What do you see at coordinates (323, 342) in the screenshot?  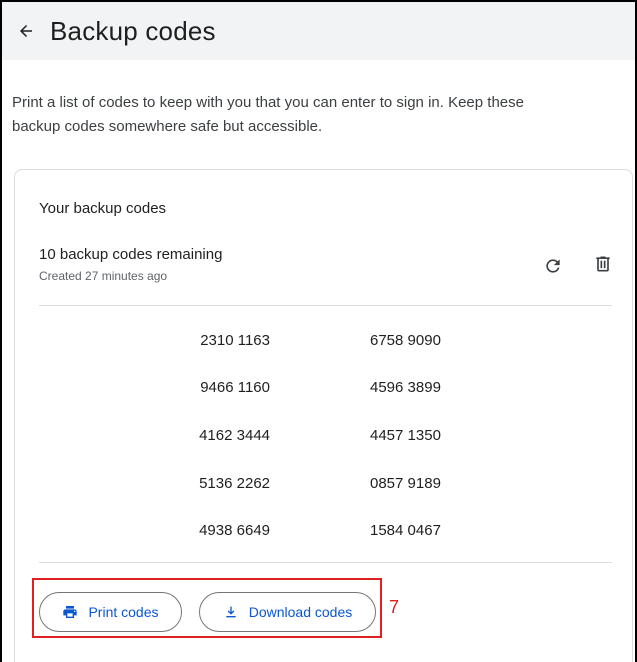 I see `code-row: 2310 1163 6758 9090` at bounding box center [323, 342].